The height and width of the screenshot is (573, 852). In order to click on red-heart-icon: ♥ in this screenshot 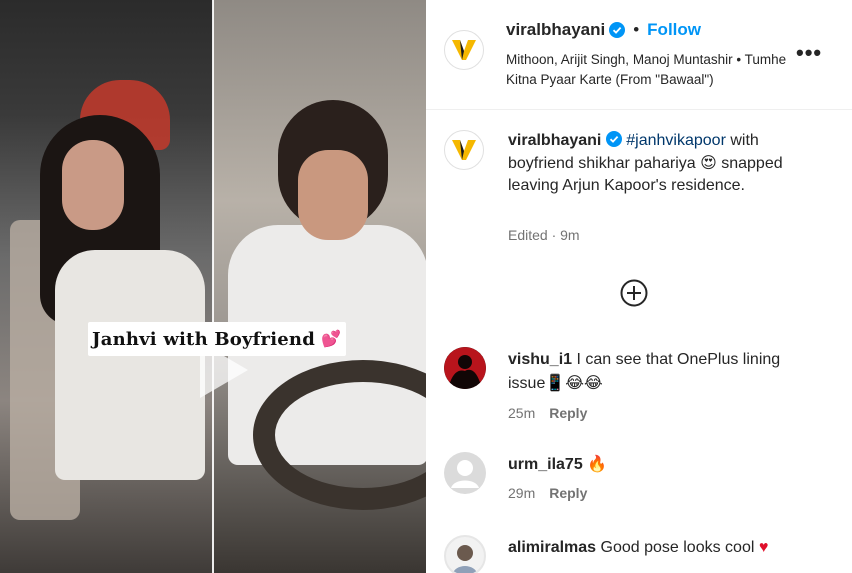, I will do `click(763, 547)`.